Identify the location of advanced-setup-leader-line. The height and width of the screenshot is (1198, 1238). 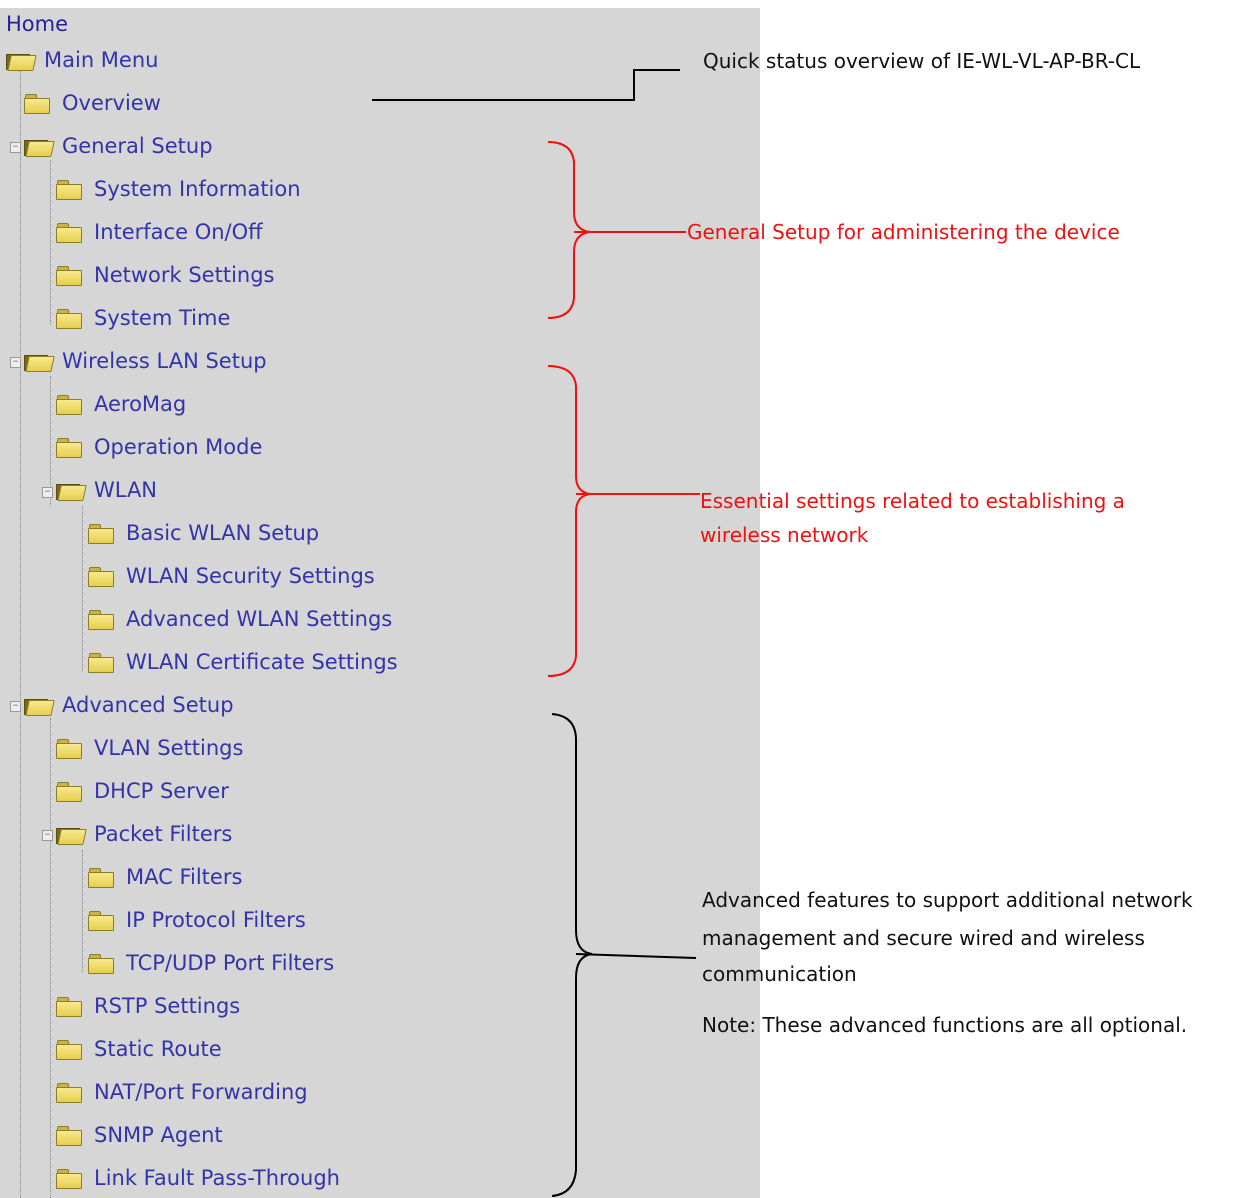
(636, 956).